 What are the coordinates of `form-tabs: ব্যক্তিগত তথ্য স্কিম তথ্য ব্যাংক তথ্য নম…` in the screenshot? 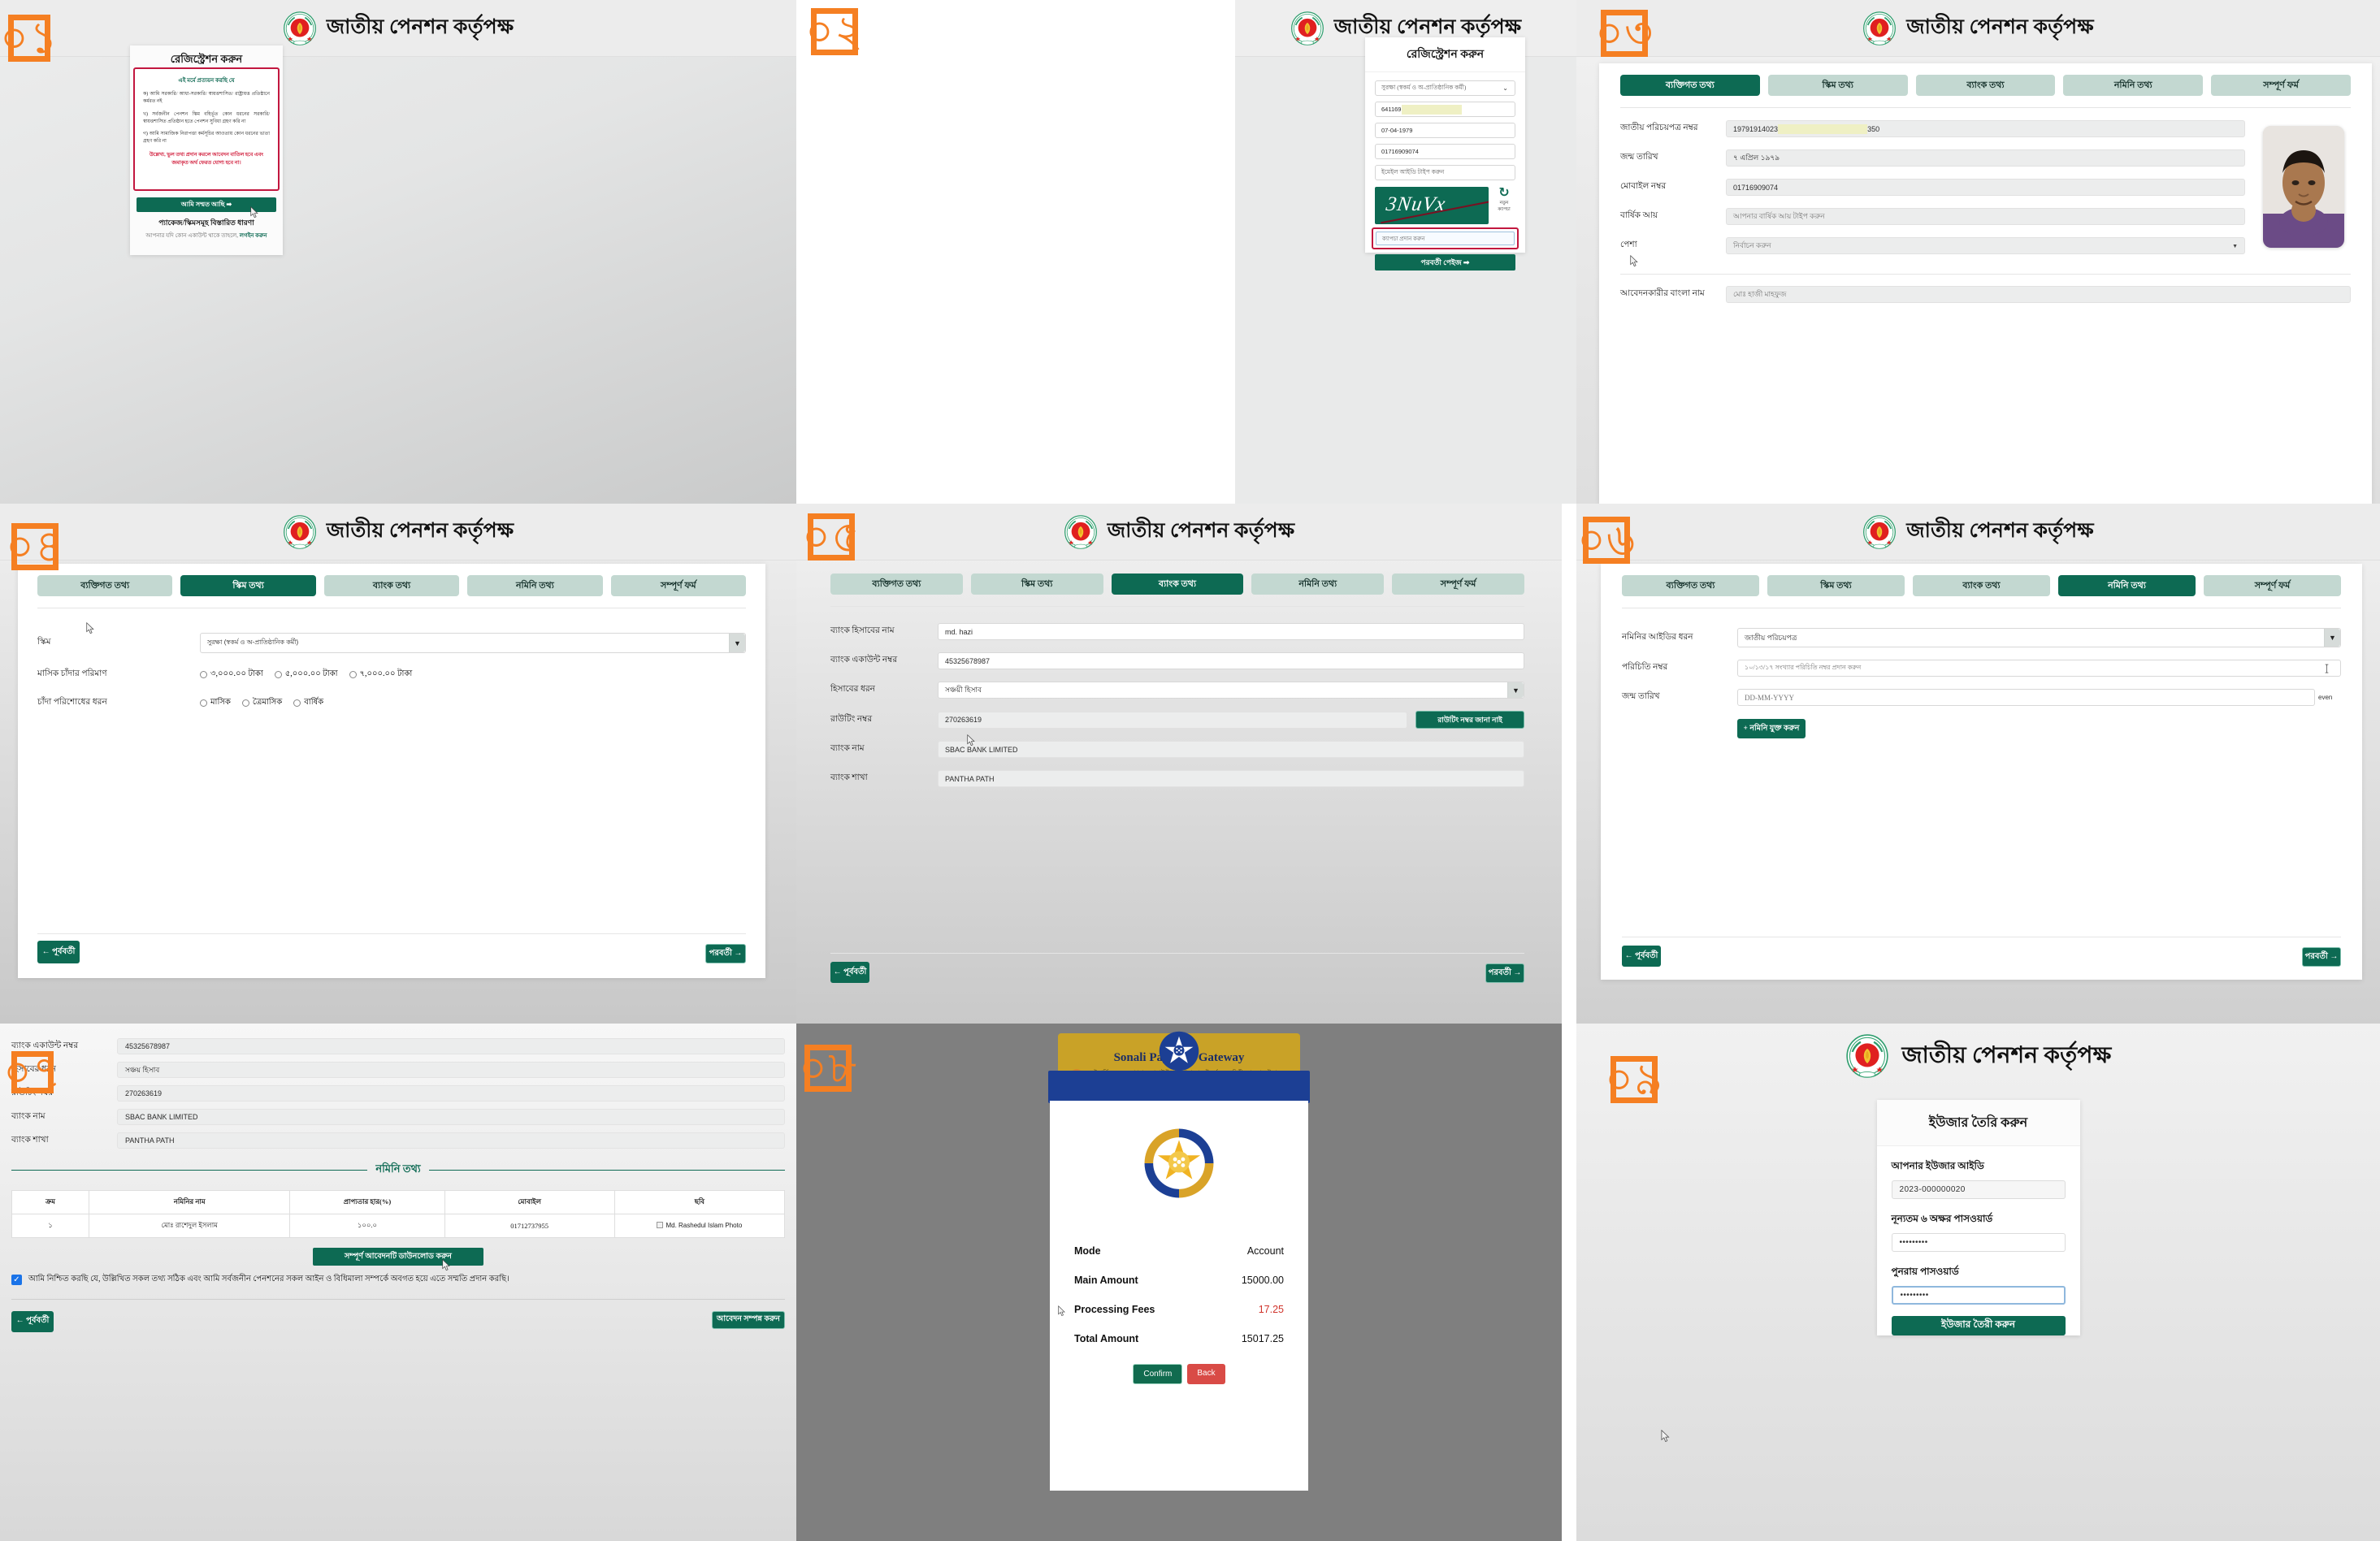 It's located at (392, 580).